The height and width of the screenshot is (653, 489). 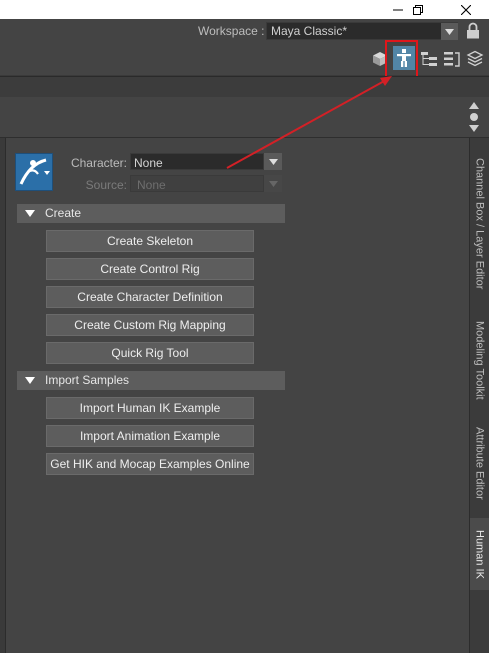 I want to click on quick-rig-tool-button: Quick Rig Tool, so click(x=150, y=353).